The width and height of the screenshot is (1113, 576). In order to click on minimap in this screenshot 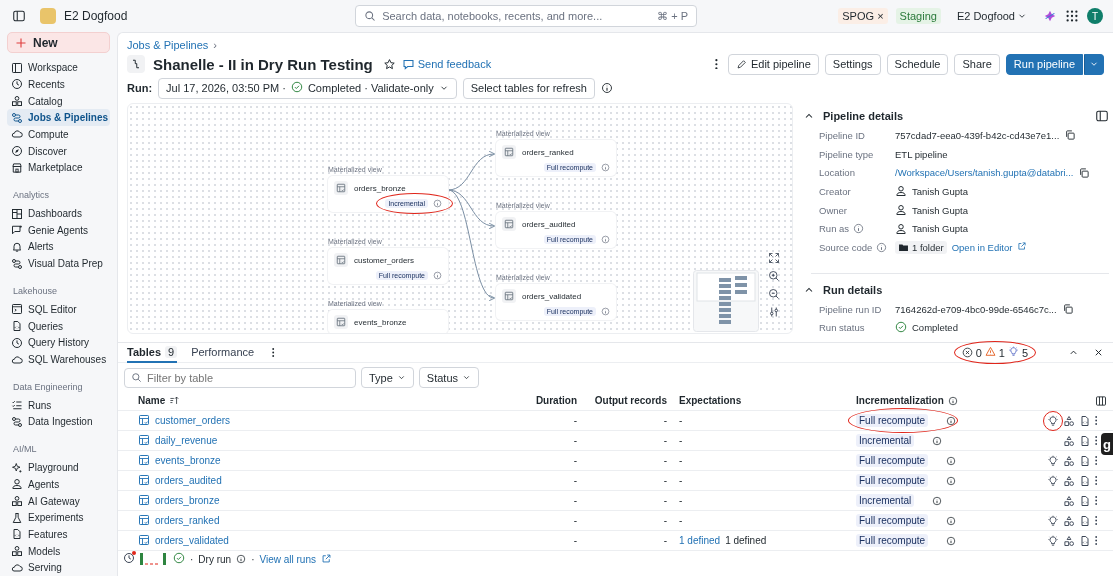, I will do `click(726, 301)`.